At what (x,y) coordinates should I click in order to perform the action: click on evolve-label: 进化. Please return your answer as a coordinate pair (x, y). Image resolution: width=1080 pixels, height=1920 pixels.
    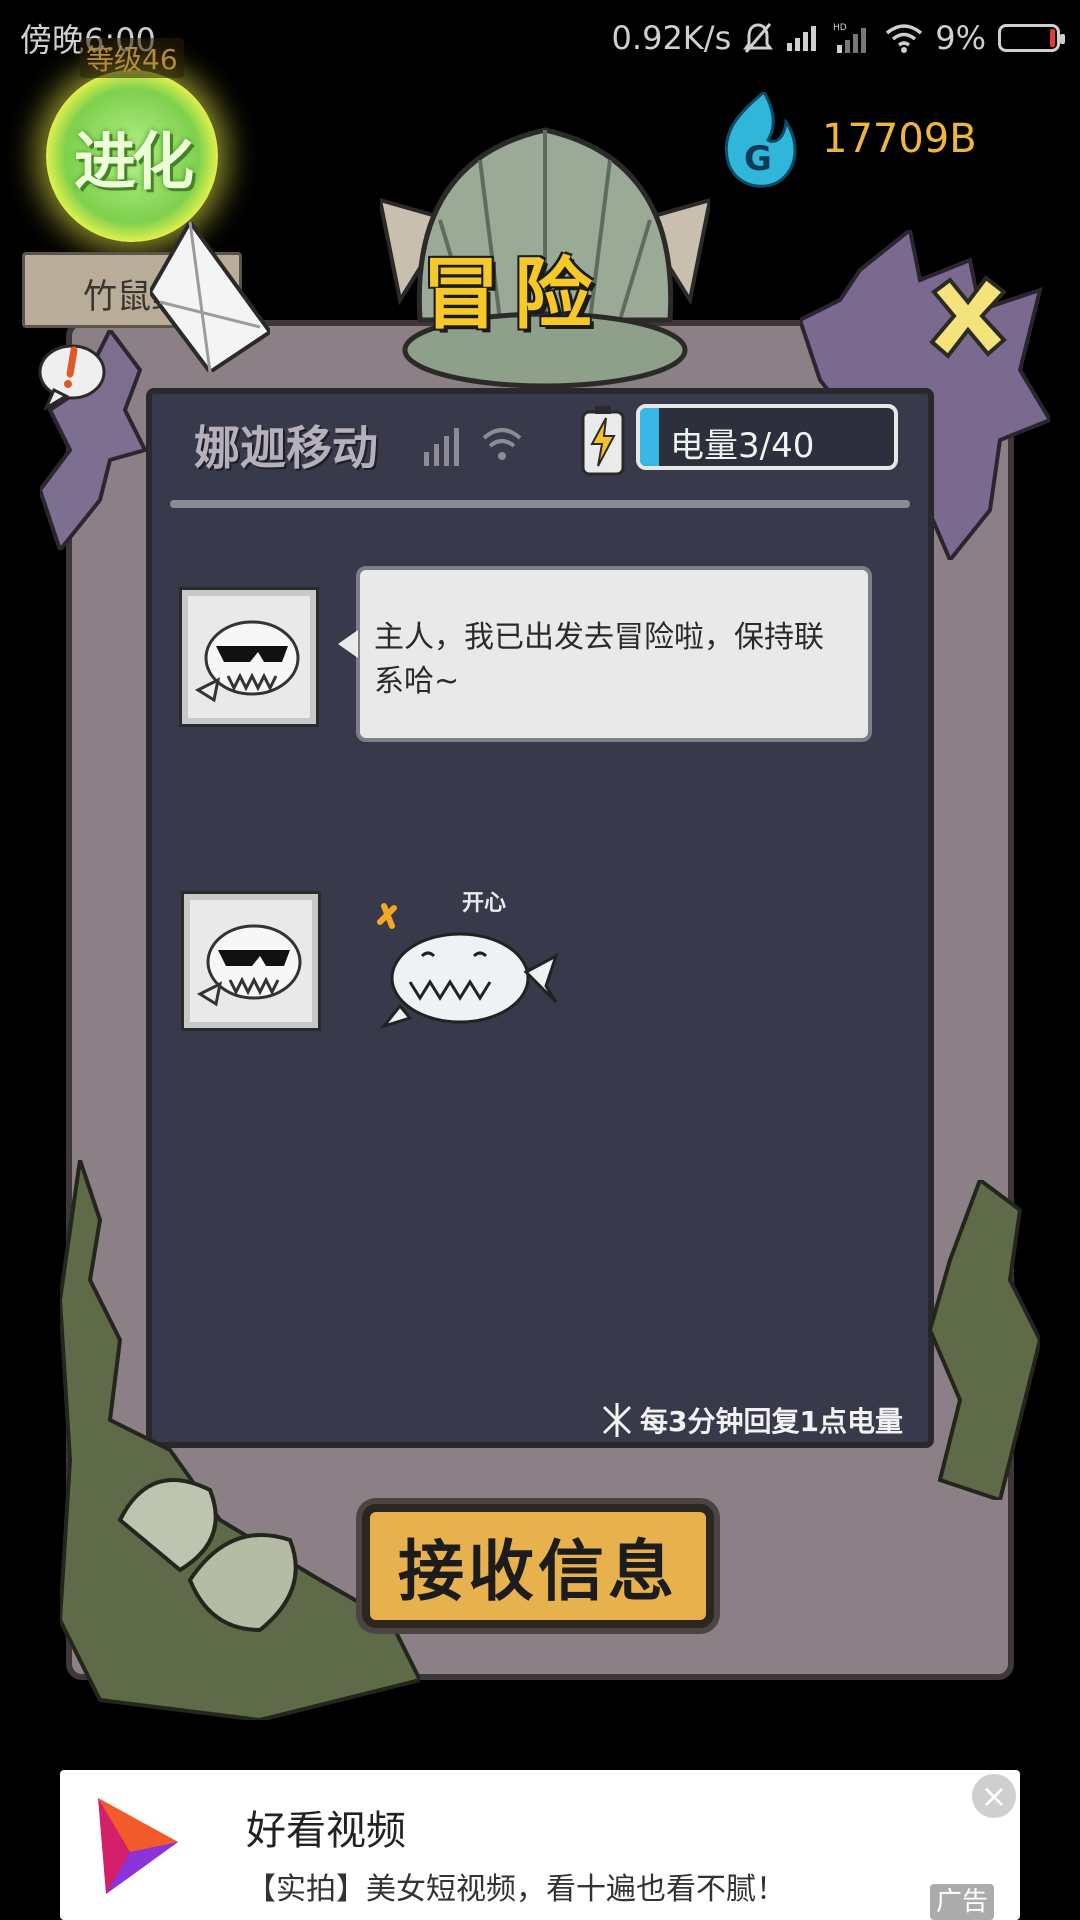
    Looking at the image, I should click on (133, 161).